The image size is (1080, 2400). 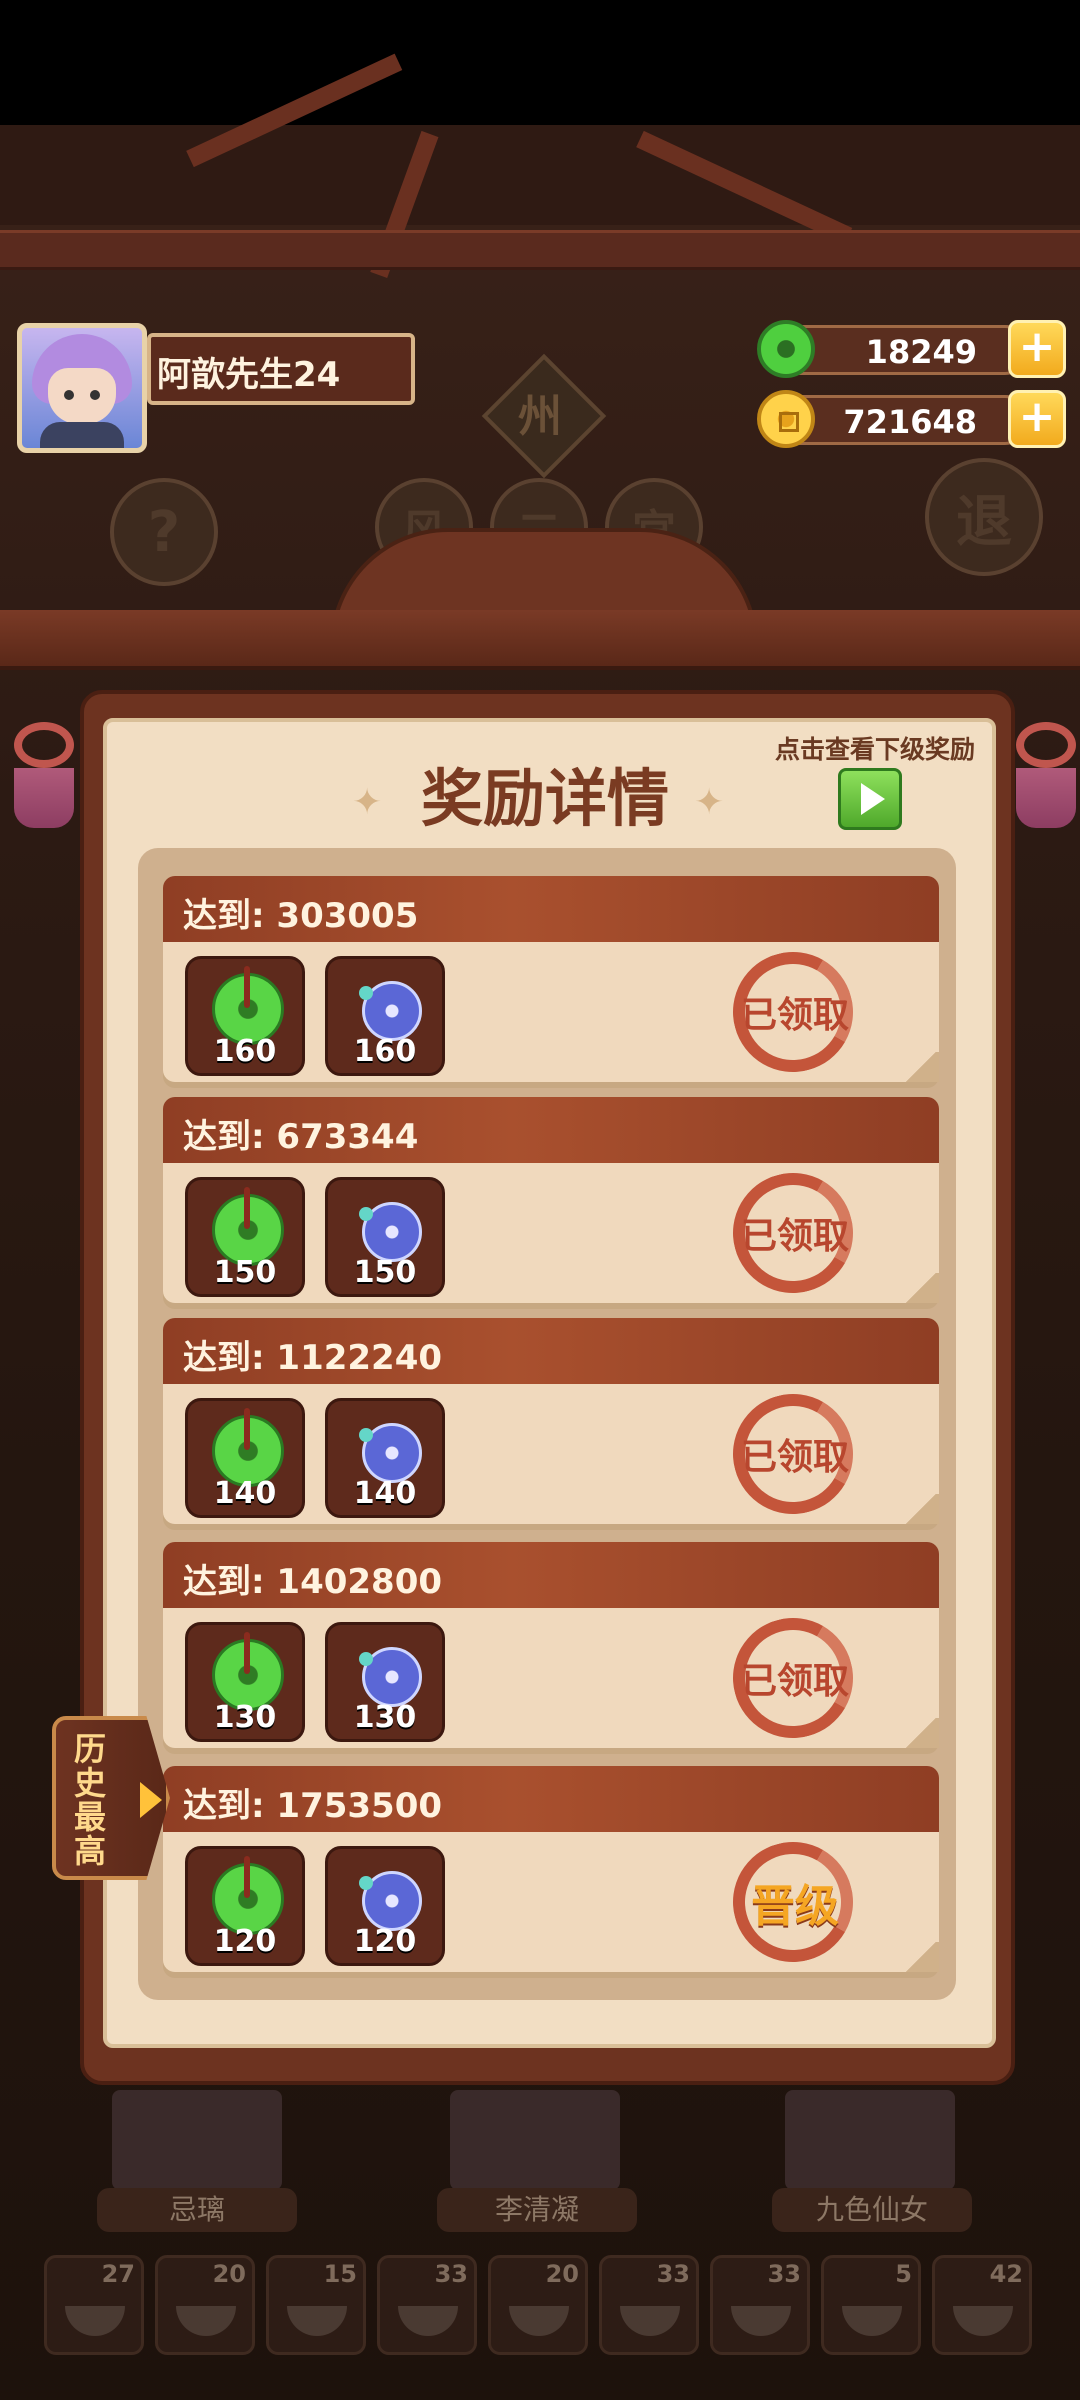 What do you see at coordinates (786, 349) in the screenshot?
I see `jade-coin-icon` at bounding box center [786, 349].